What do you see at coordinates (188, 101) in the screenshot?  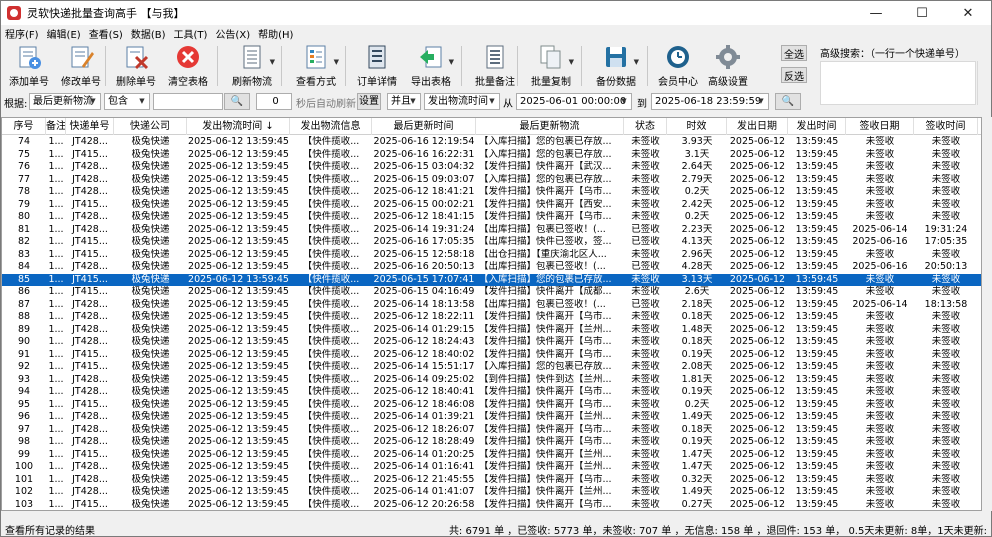 I see `filter-keyword-input` at bounding box center [188, 101].